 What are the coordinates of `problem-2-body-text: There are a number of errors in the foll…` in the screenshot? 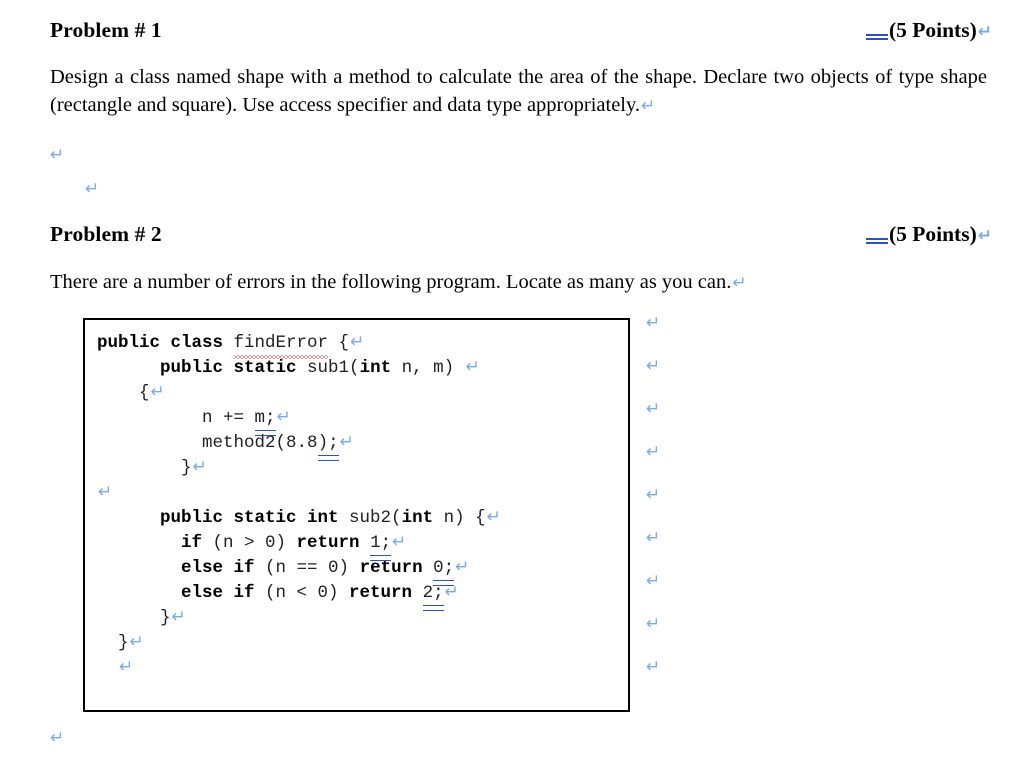 It's located at (391, 282).